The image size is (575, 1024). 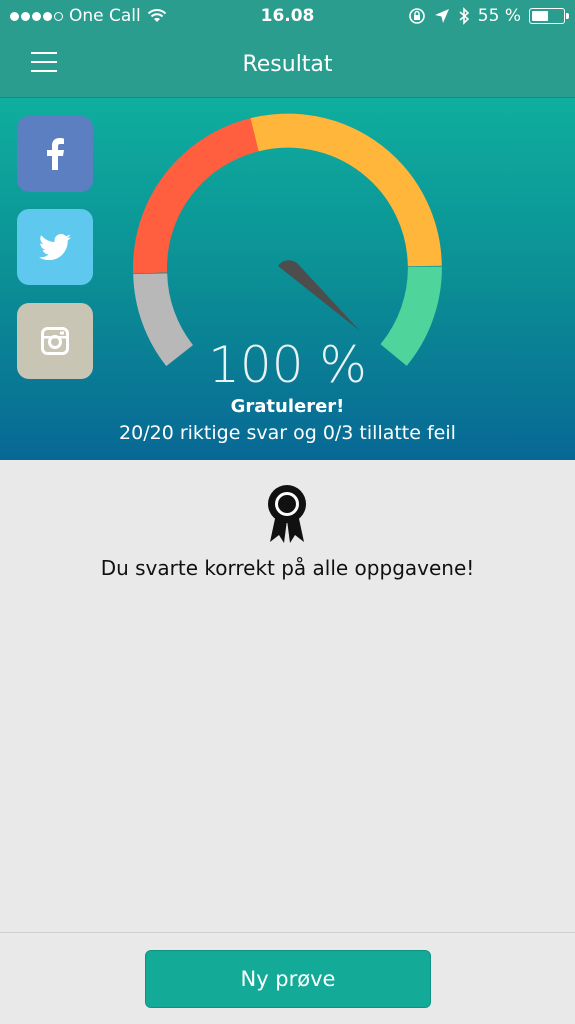 I want to click on facebook-share-button, so click(x=55, y=154).